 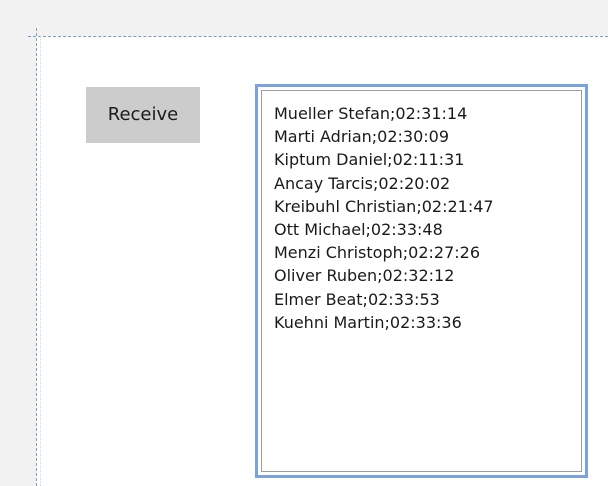 What do you see at coordinates (143, 115) in the screenshot?
I see `receive-button: Receive` at bounding box center [143, 115].